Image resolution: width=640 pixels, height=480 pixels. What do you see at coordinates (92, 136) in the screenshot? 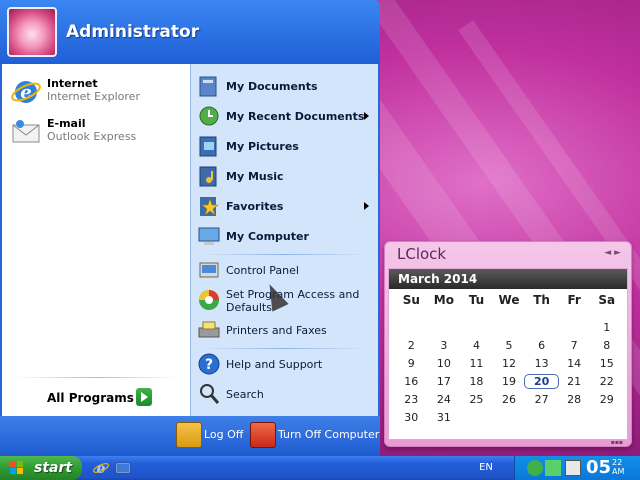
I see `pinned-email-subtitle: Outlook Express` at bounding box center [92, 136].